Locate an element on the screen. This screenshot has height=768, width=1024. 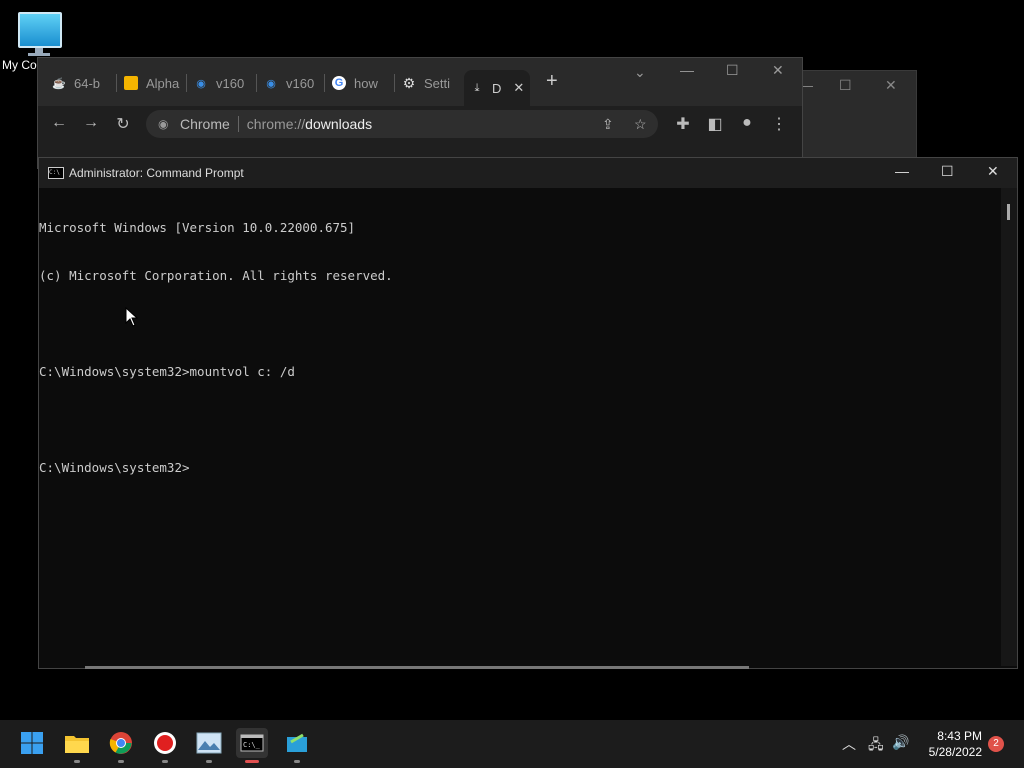
url-path: downloads is located at coordinates (339, 124).